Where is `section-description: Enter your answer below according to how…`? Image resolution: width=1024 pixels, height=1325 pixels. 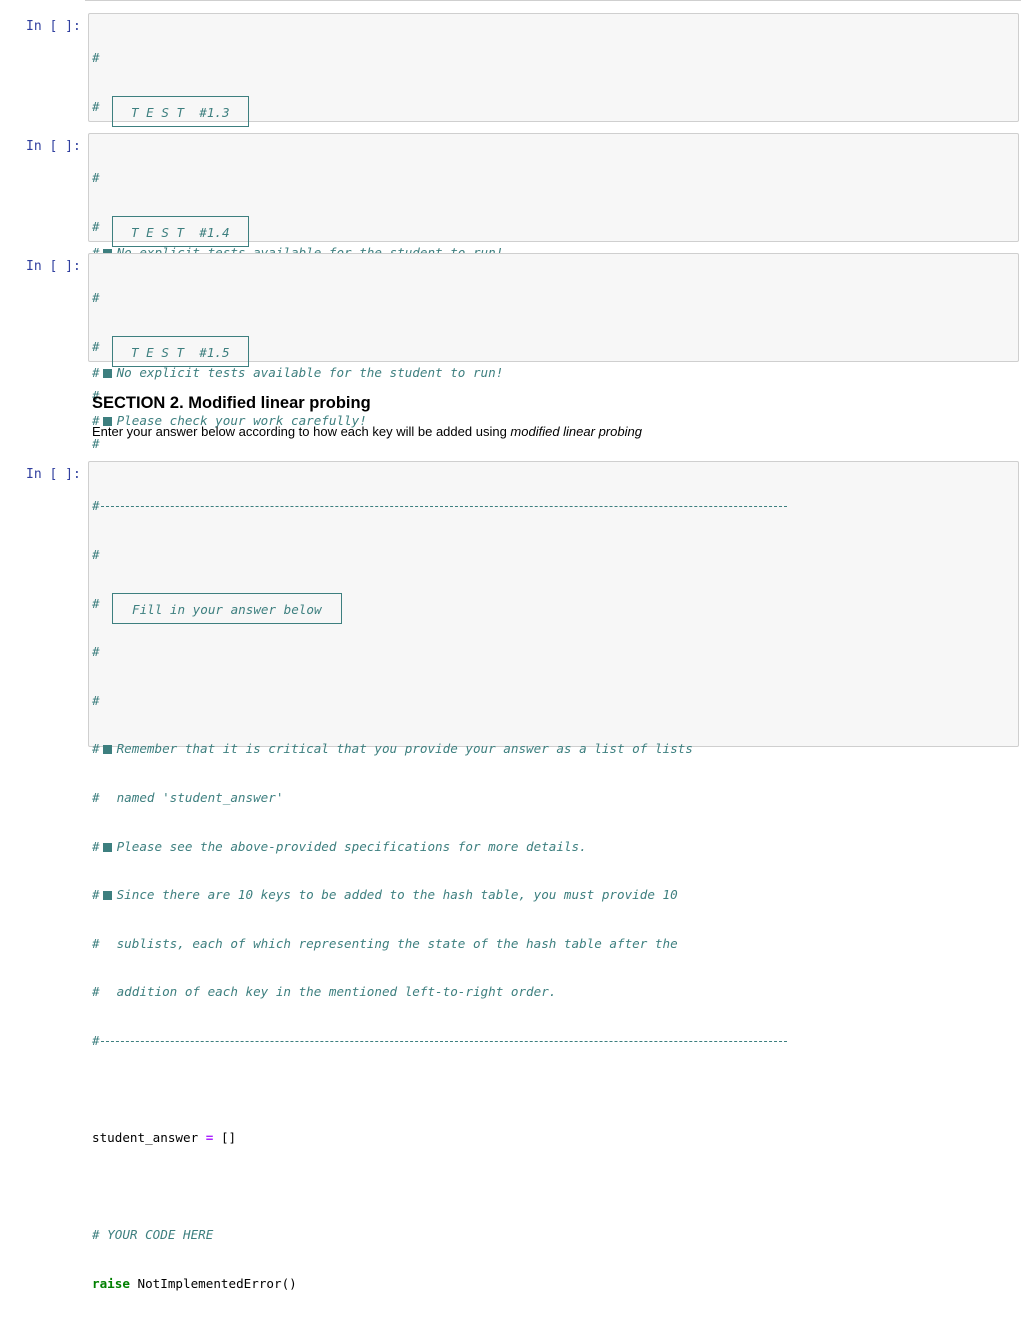
section-description: Enter your answer below according to how… is located at coordinates (367, 431).